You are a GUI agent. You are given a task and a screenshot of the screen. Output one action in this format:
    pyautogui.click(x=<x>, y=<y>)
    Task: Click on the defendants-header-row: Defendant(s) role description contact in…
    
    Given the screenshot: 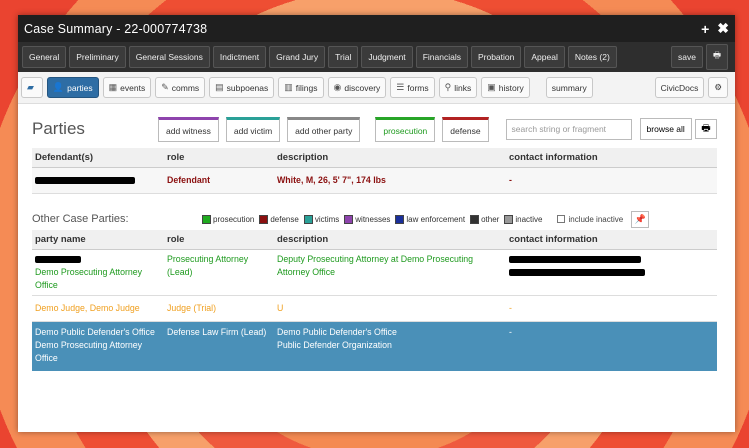 What is the action you would take?
    pyautogui.click(x=374, y=158)
    